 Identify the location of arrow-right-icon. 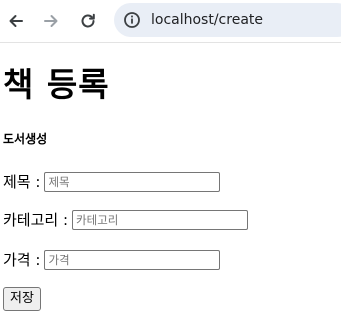
(51, 21).